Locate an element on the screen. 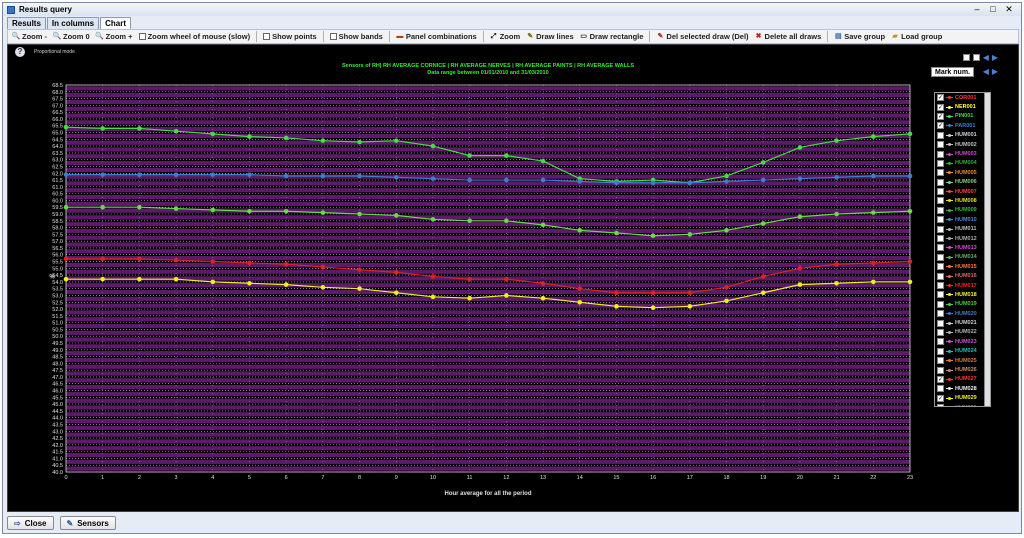 This screenshot has height=538, width=1024. legend-item-hum019: HUM019 is located at coordinates (962, 304).